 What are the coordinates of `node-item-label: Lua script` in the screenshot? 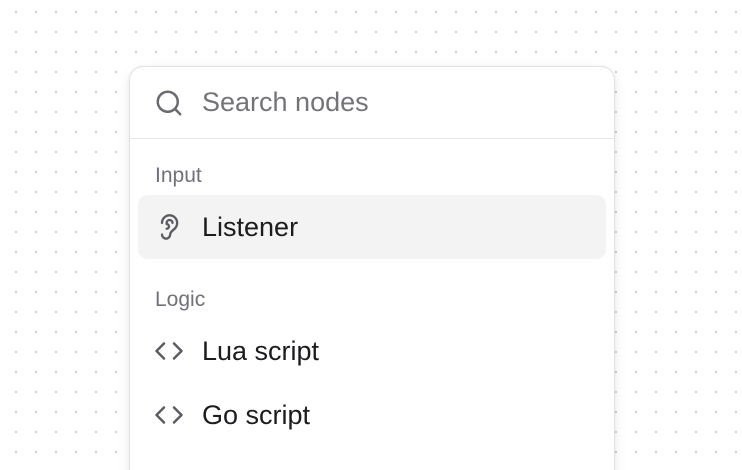 It's located at (261, 350).